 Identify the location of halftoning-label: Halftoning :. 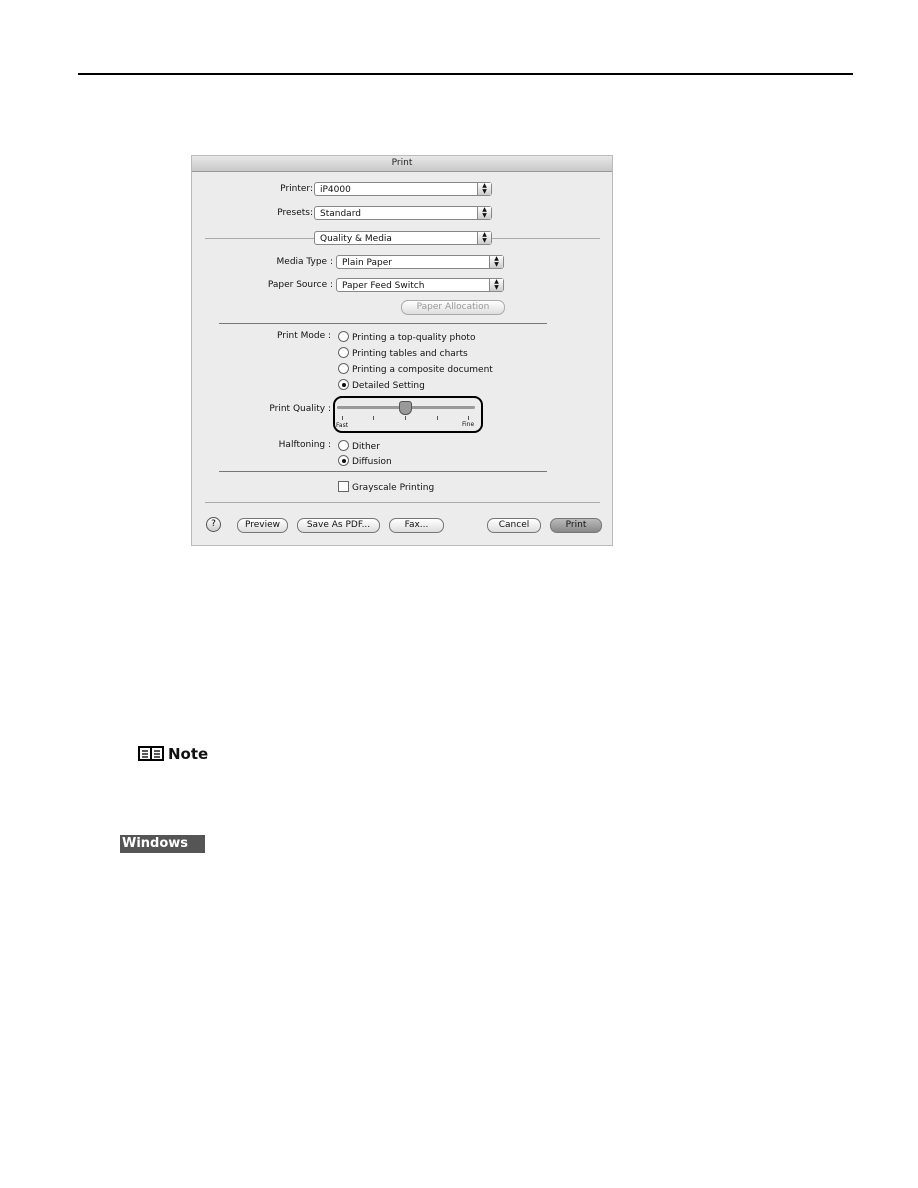
(304, 445).